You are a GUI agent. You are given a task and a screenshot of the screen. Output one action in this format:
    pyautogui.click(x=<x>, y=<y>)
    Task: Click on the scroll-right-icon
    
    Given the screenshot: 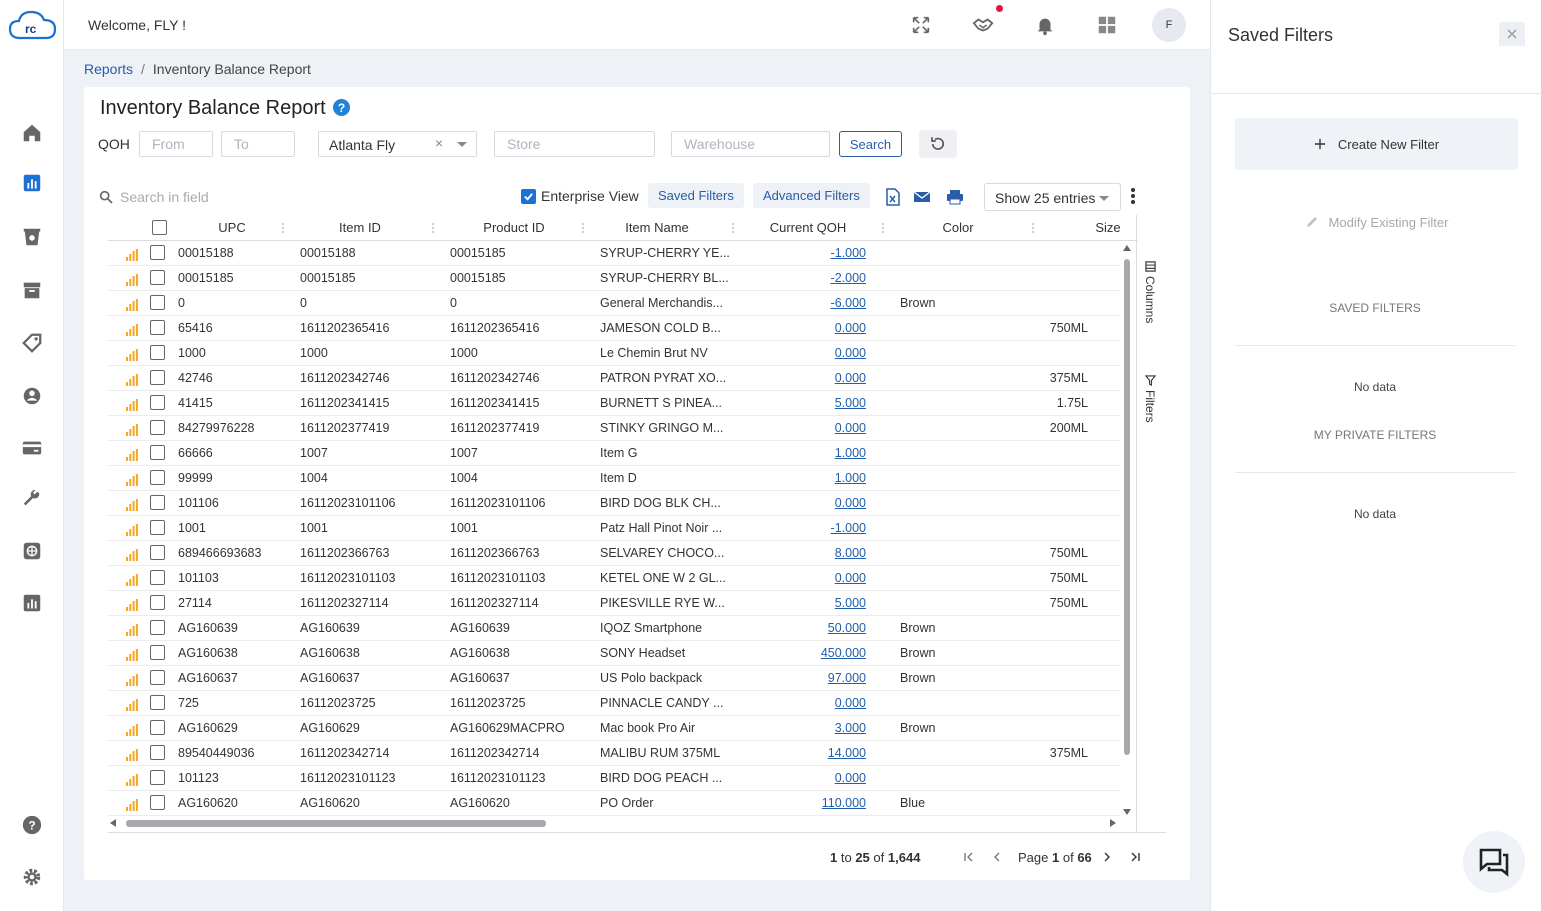 What is the action you would take?
    pyautogui.click(x=1113, y=823)
    